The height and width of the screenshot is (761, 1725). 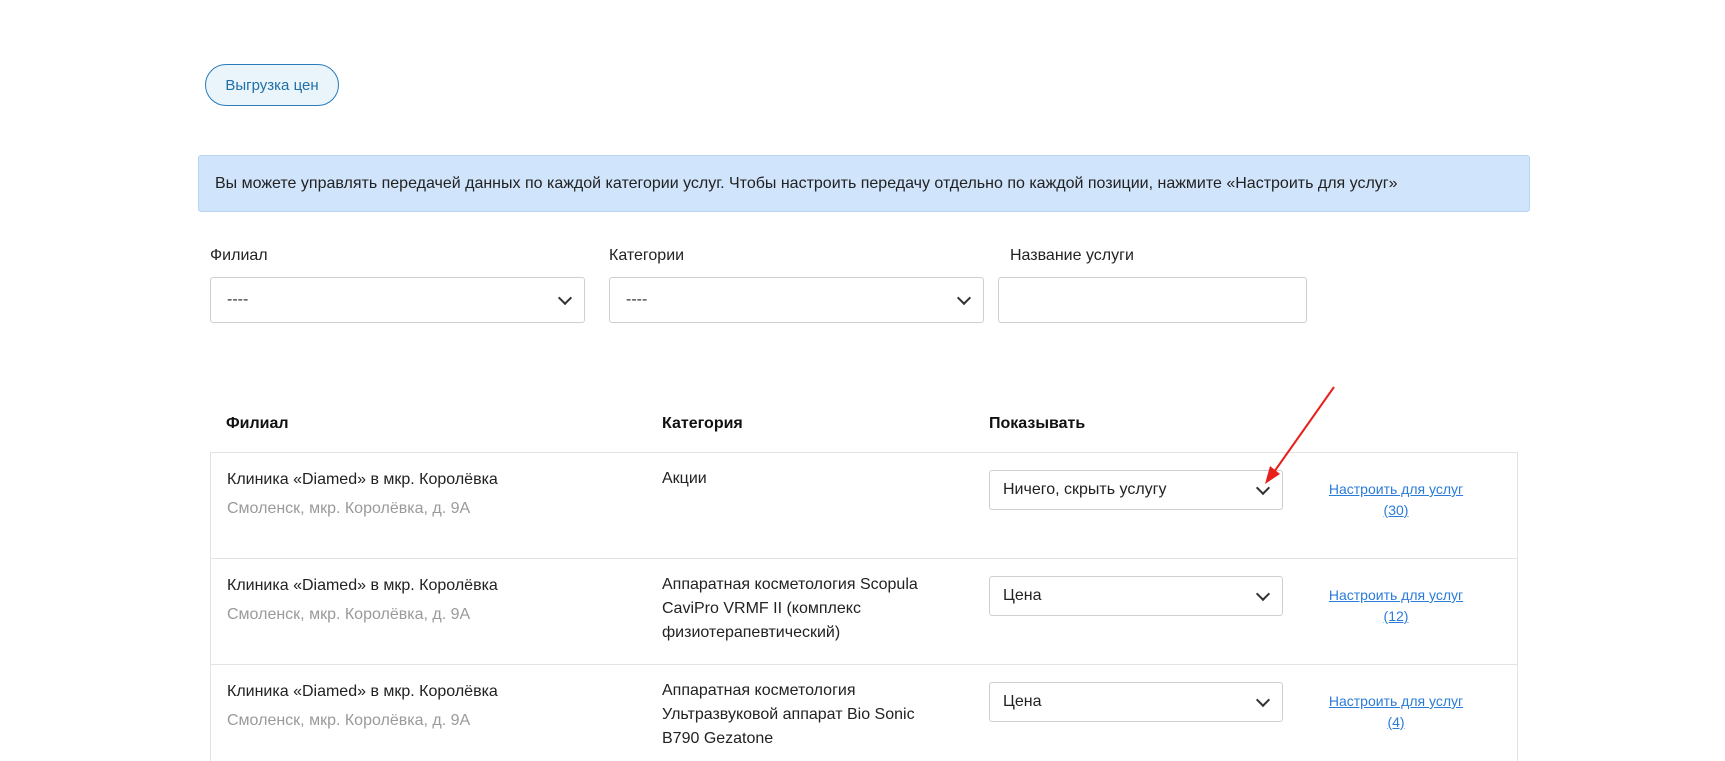 I want to click on configure-services-link-count: (30), so click(x=1396, y=510).